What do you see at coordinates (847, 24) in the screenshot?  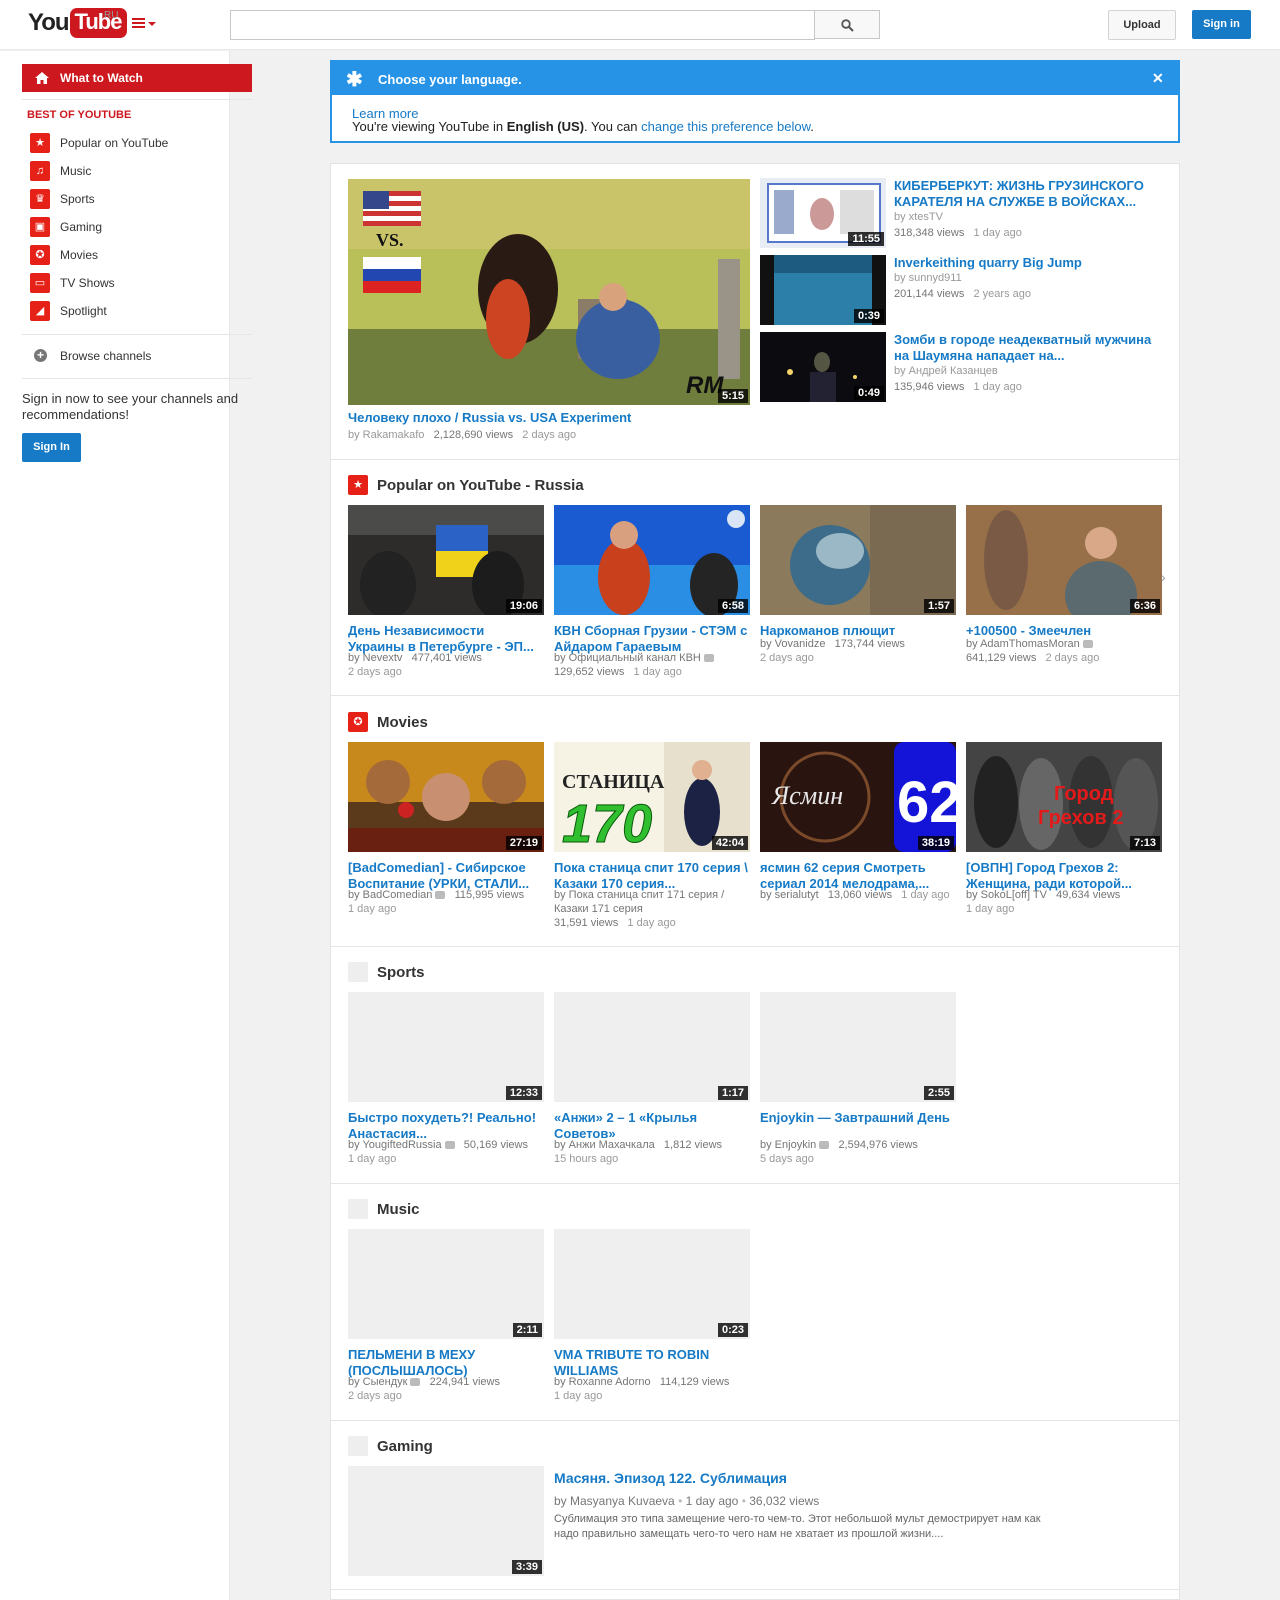 I see `search-button` at bounding box center [847, 24].